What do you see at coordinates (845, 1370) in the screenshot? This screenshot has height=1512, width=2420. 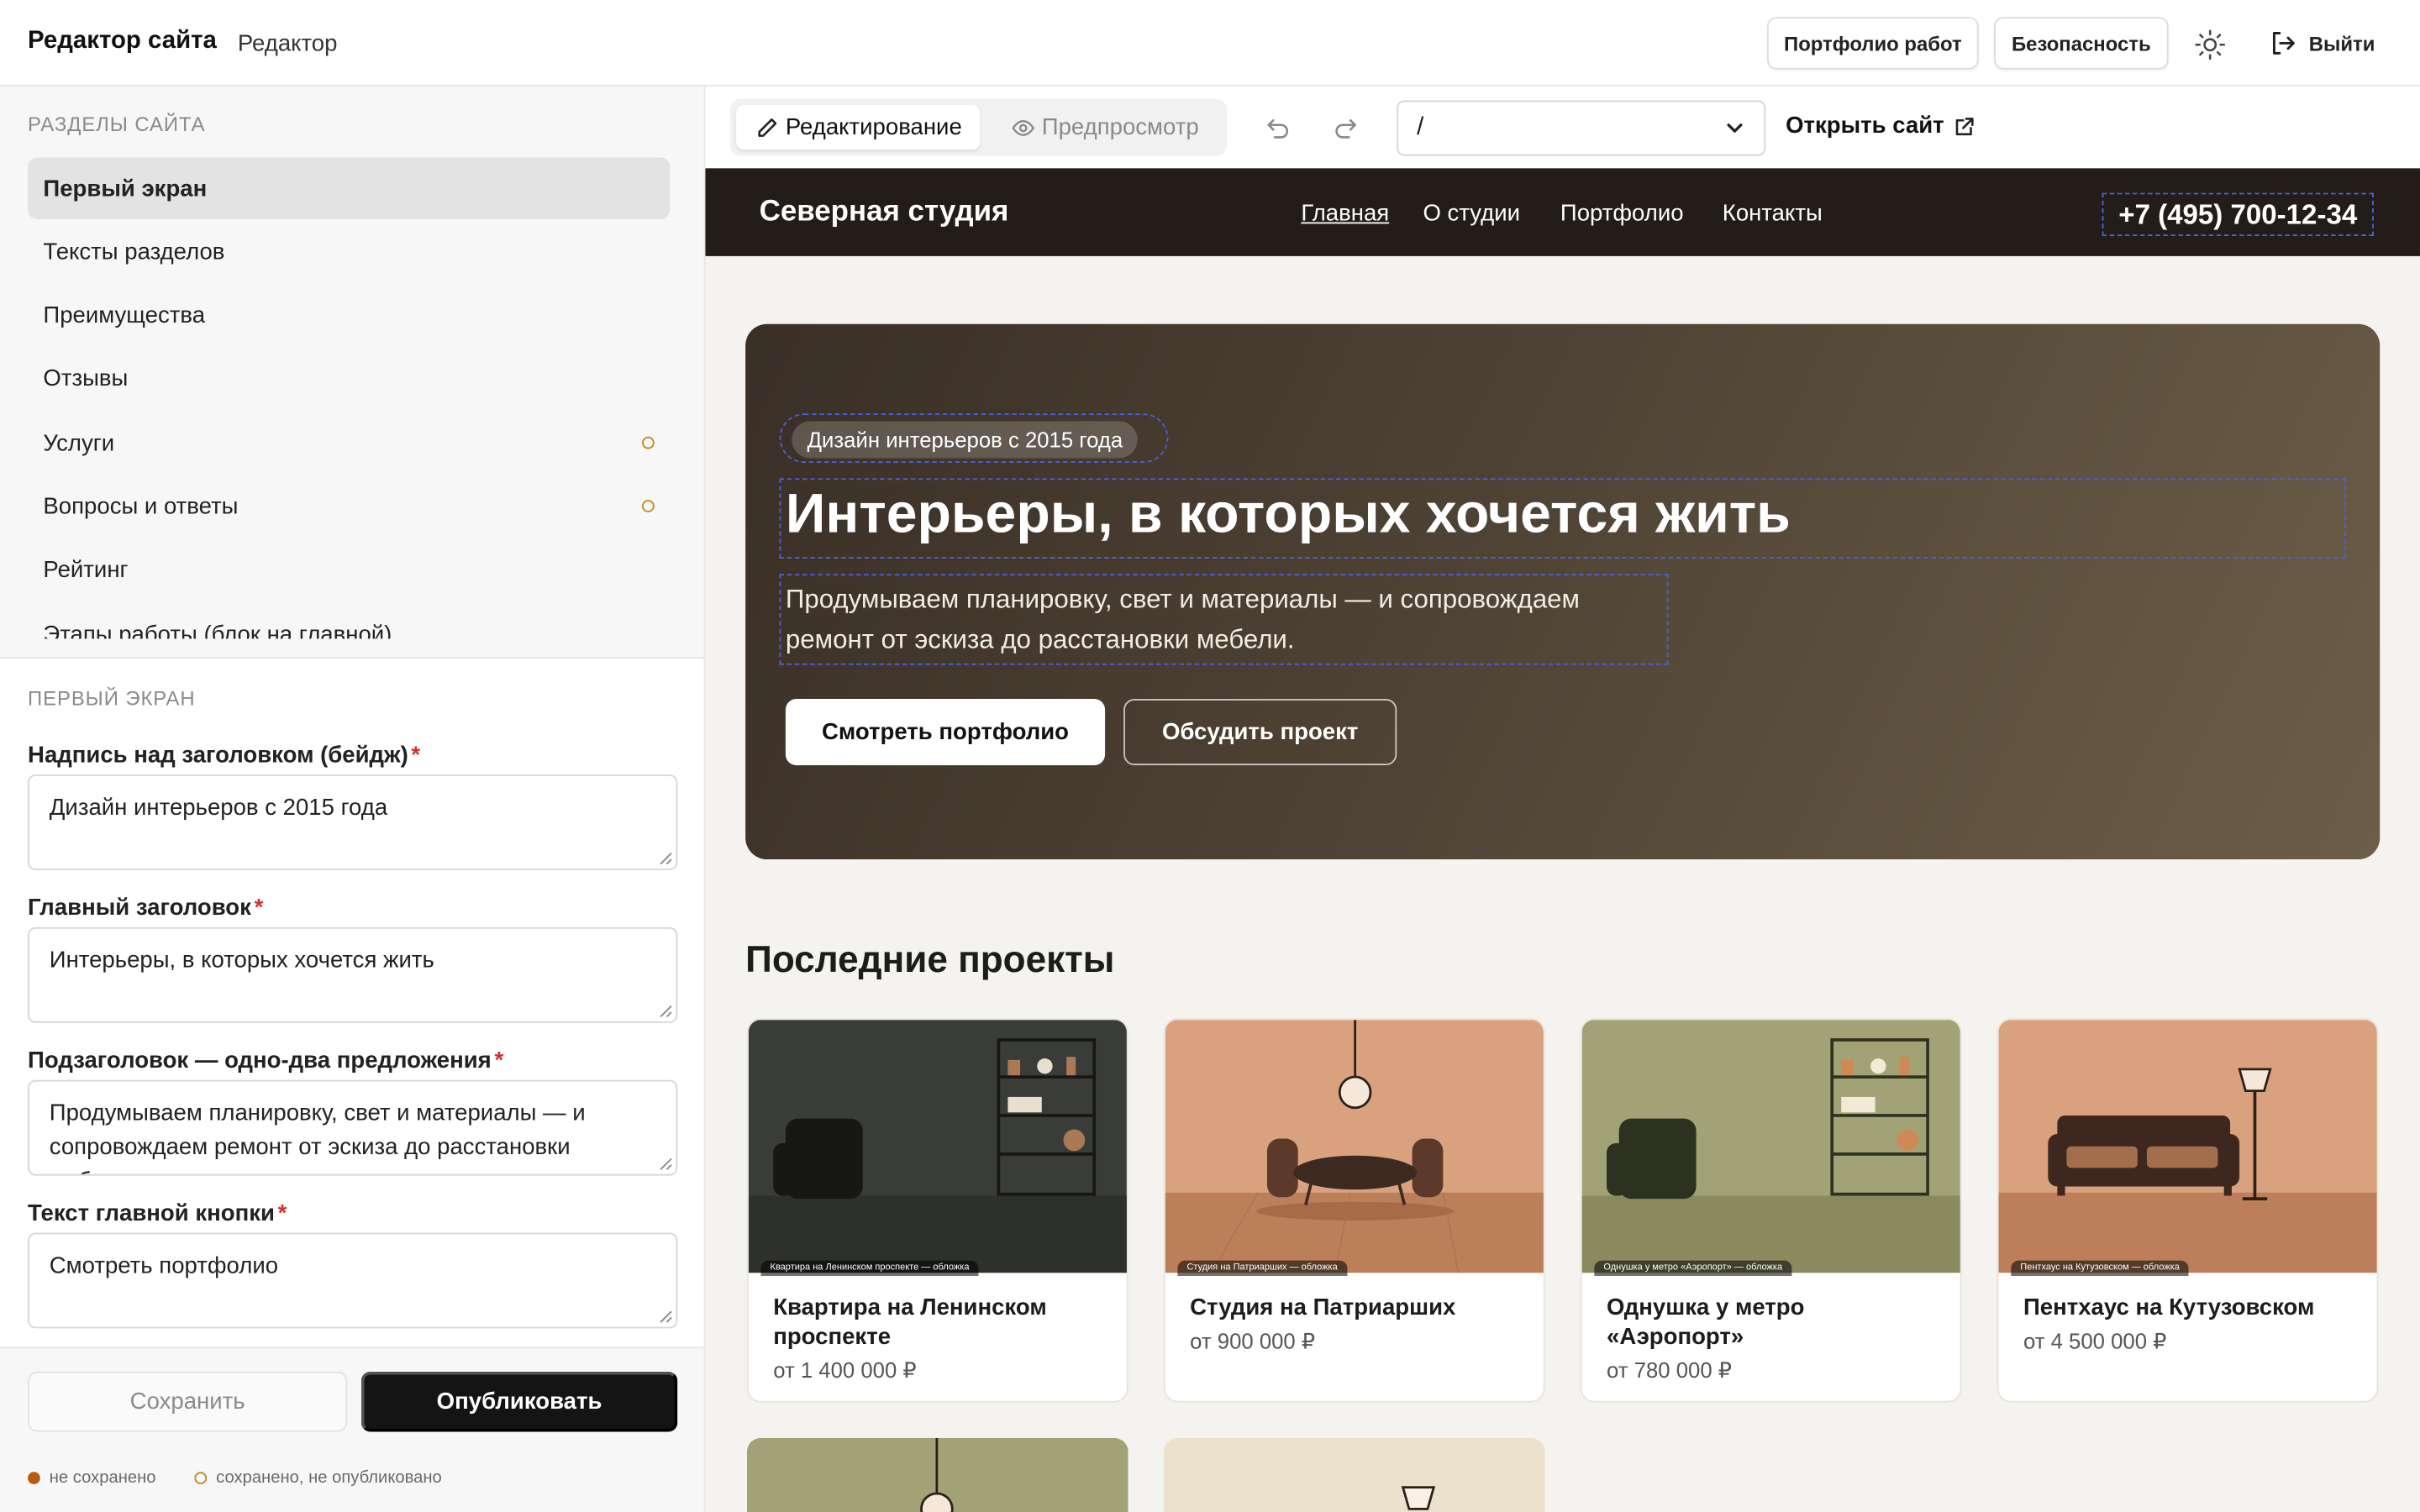 I see `project-price: от 1 400 000 ₽` at bounding box center [845, 1370].